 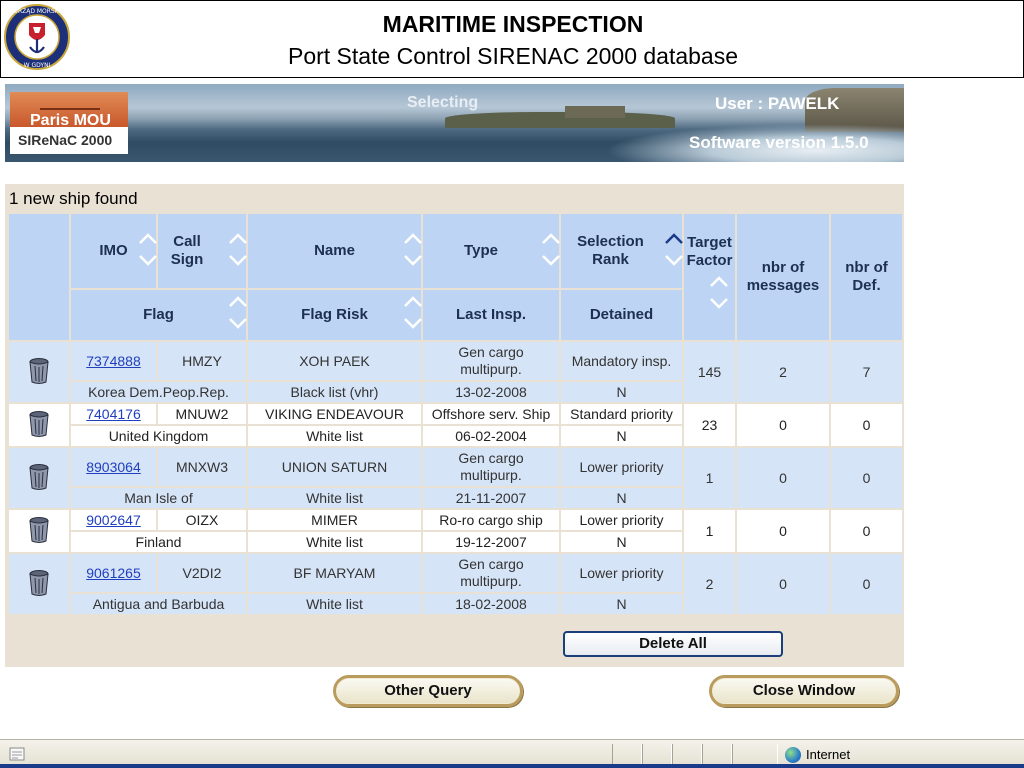 I want to click on slide-subtitle: Port State Control SIRENAC 2000 database, so click(x=513, y=56).